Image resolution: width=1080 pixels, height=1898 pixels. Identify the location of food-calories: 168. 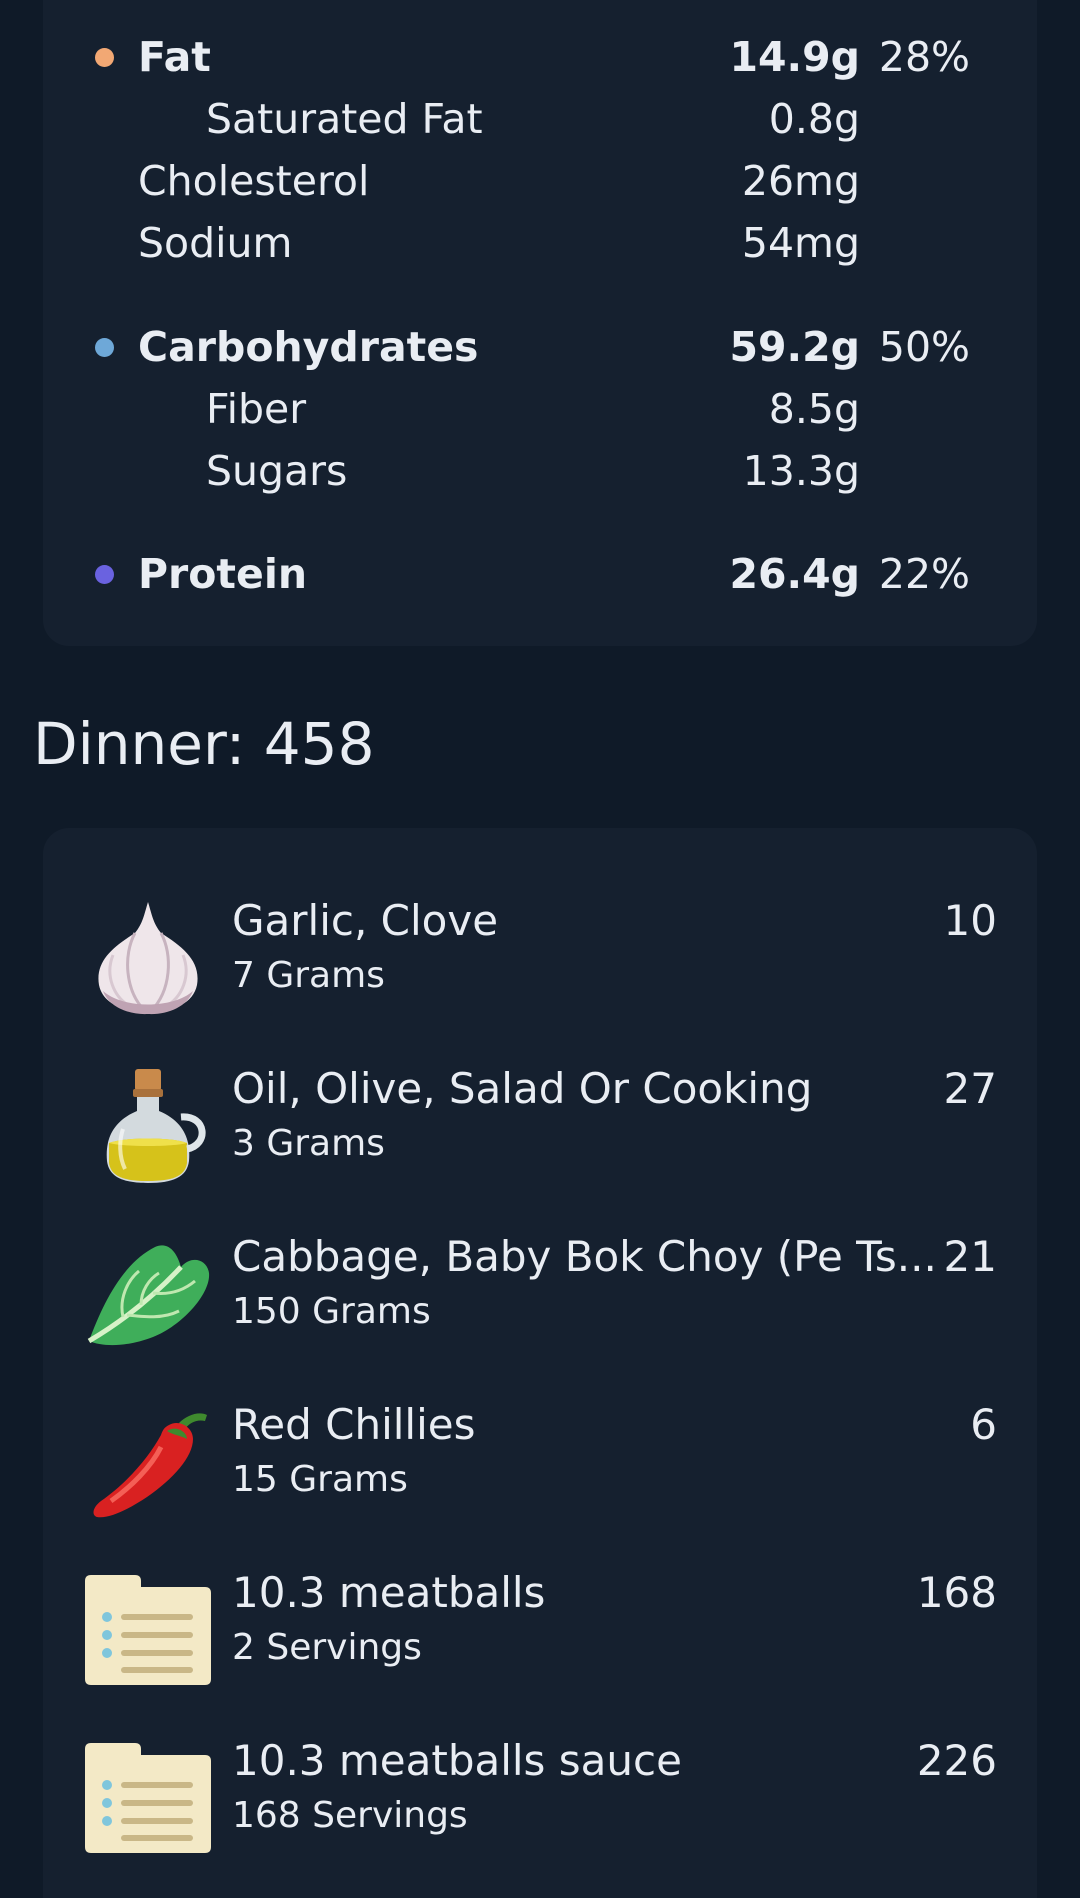
(956, 1592).